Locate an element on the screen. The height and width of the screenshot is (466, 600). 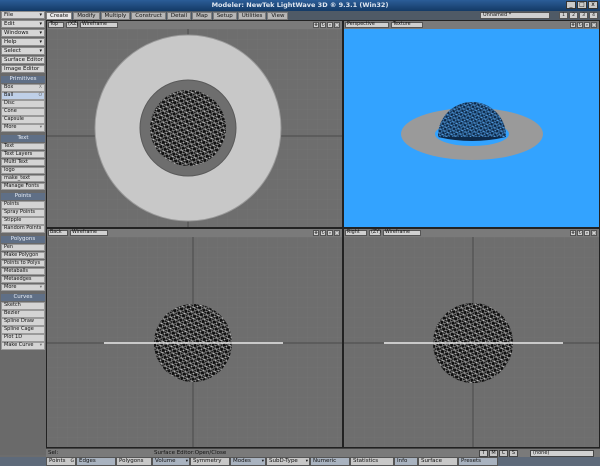
tool-capsule: Capsule is located at coordinates (23, 120).